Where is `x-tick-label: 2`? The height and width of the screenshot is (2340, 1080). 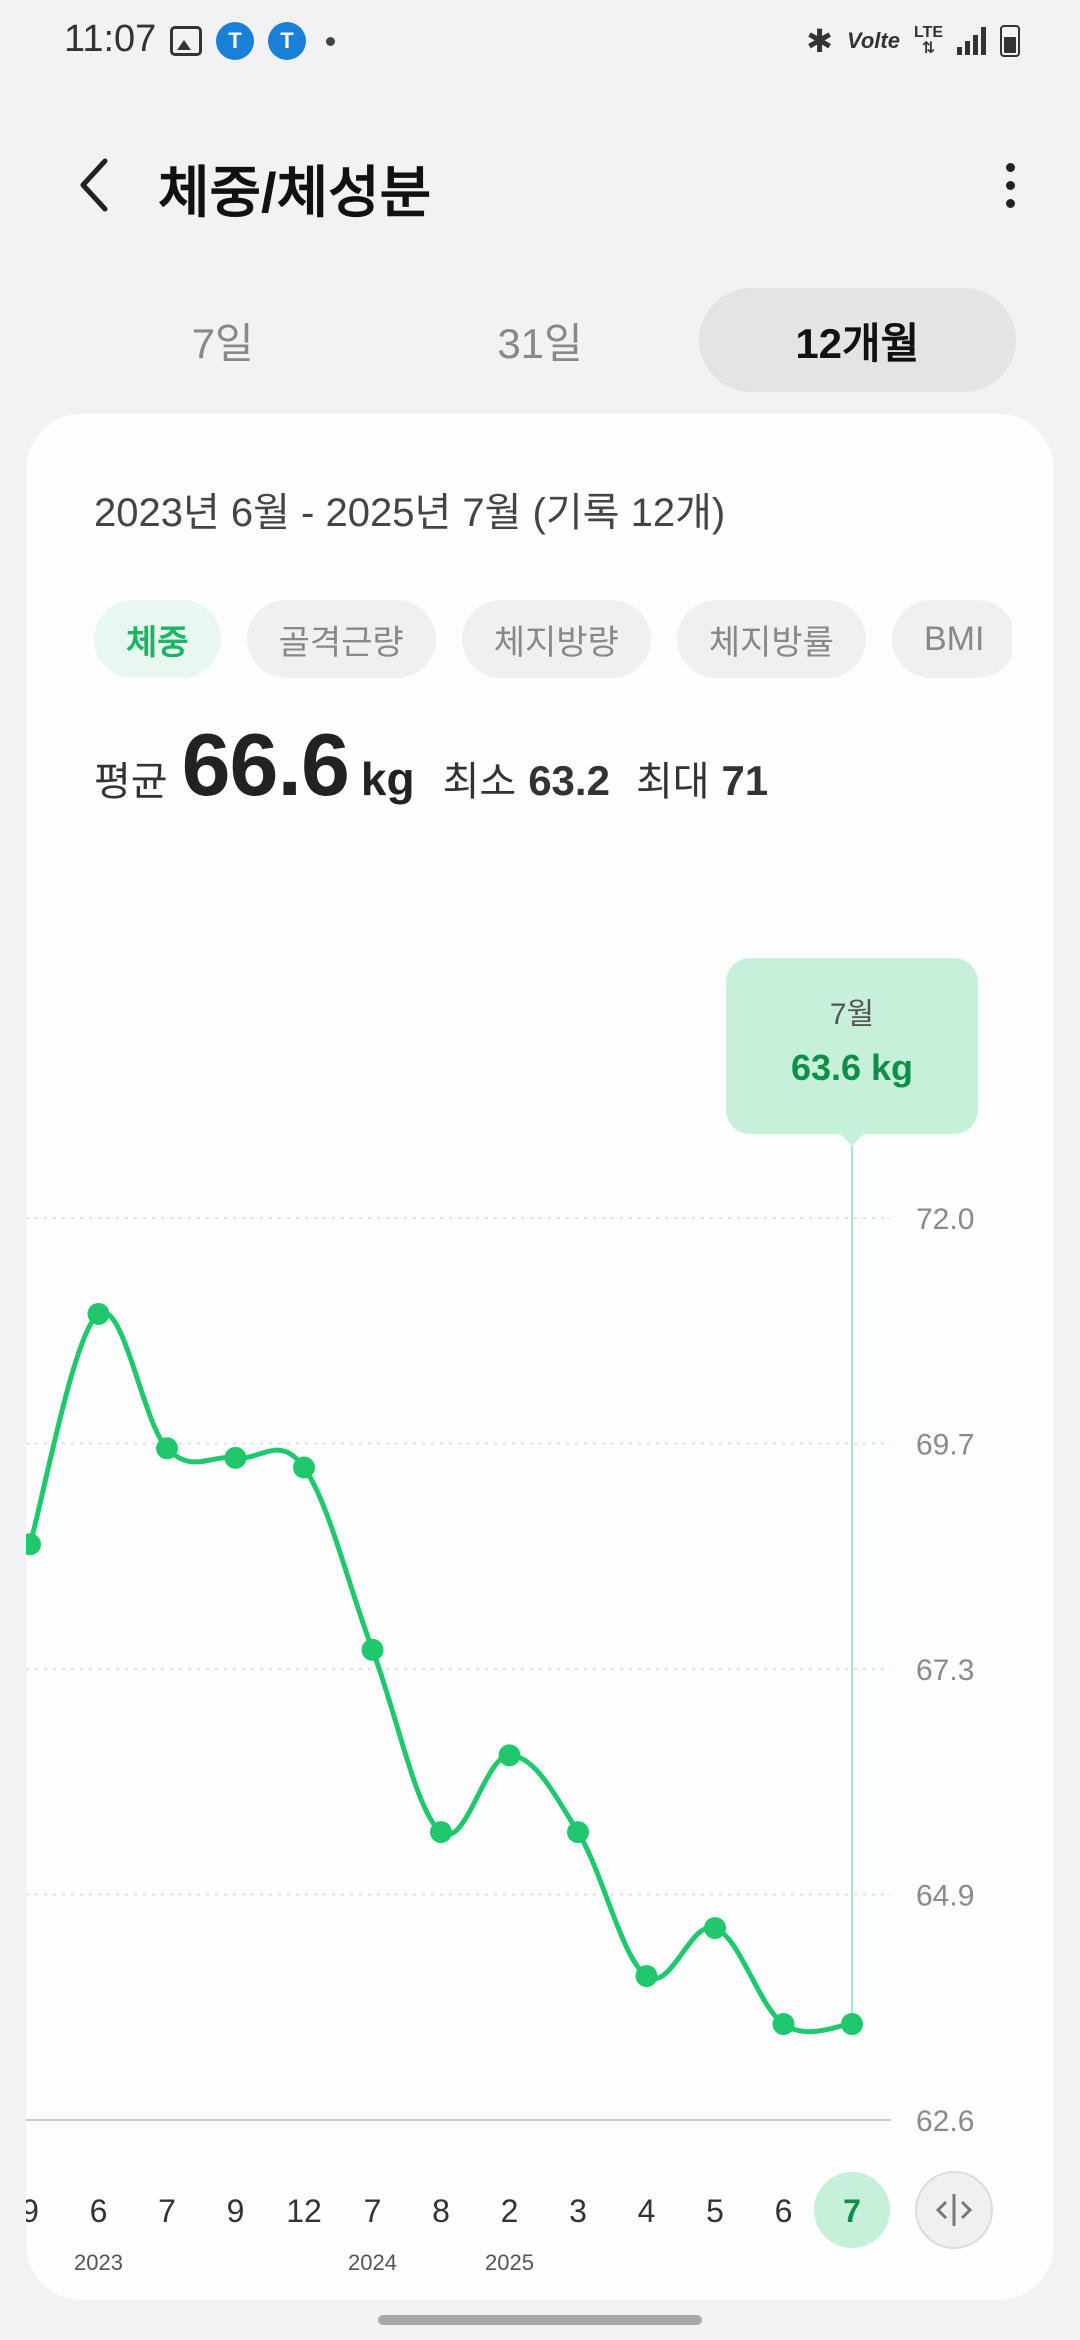 x-tick-label: 2 is located at coordinates (510, 2211).